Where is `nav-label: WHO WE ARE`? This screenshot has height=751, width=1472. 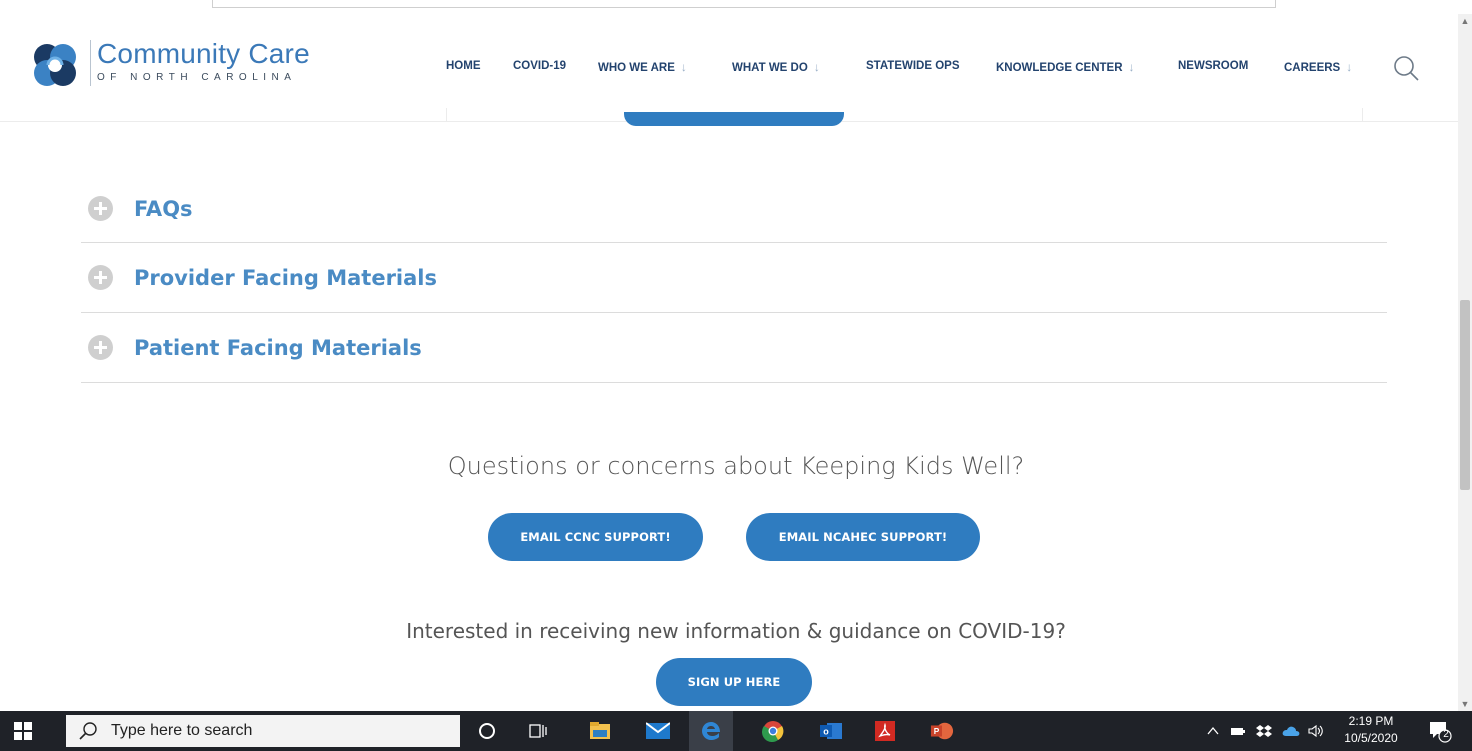 nav-label: WHO WE ARE is located at coordinates (636, 68).